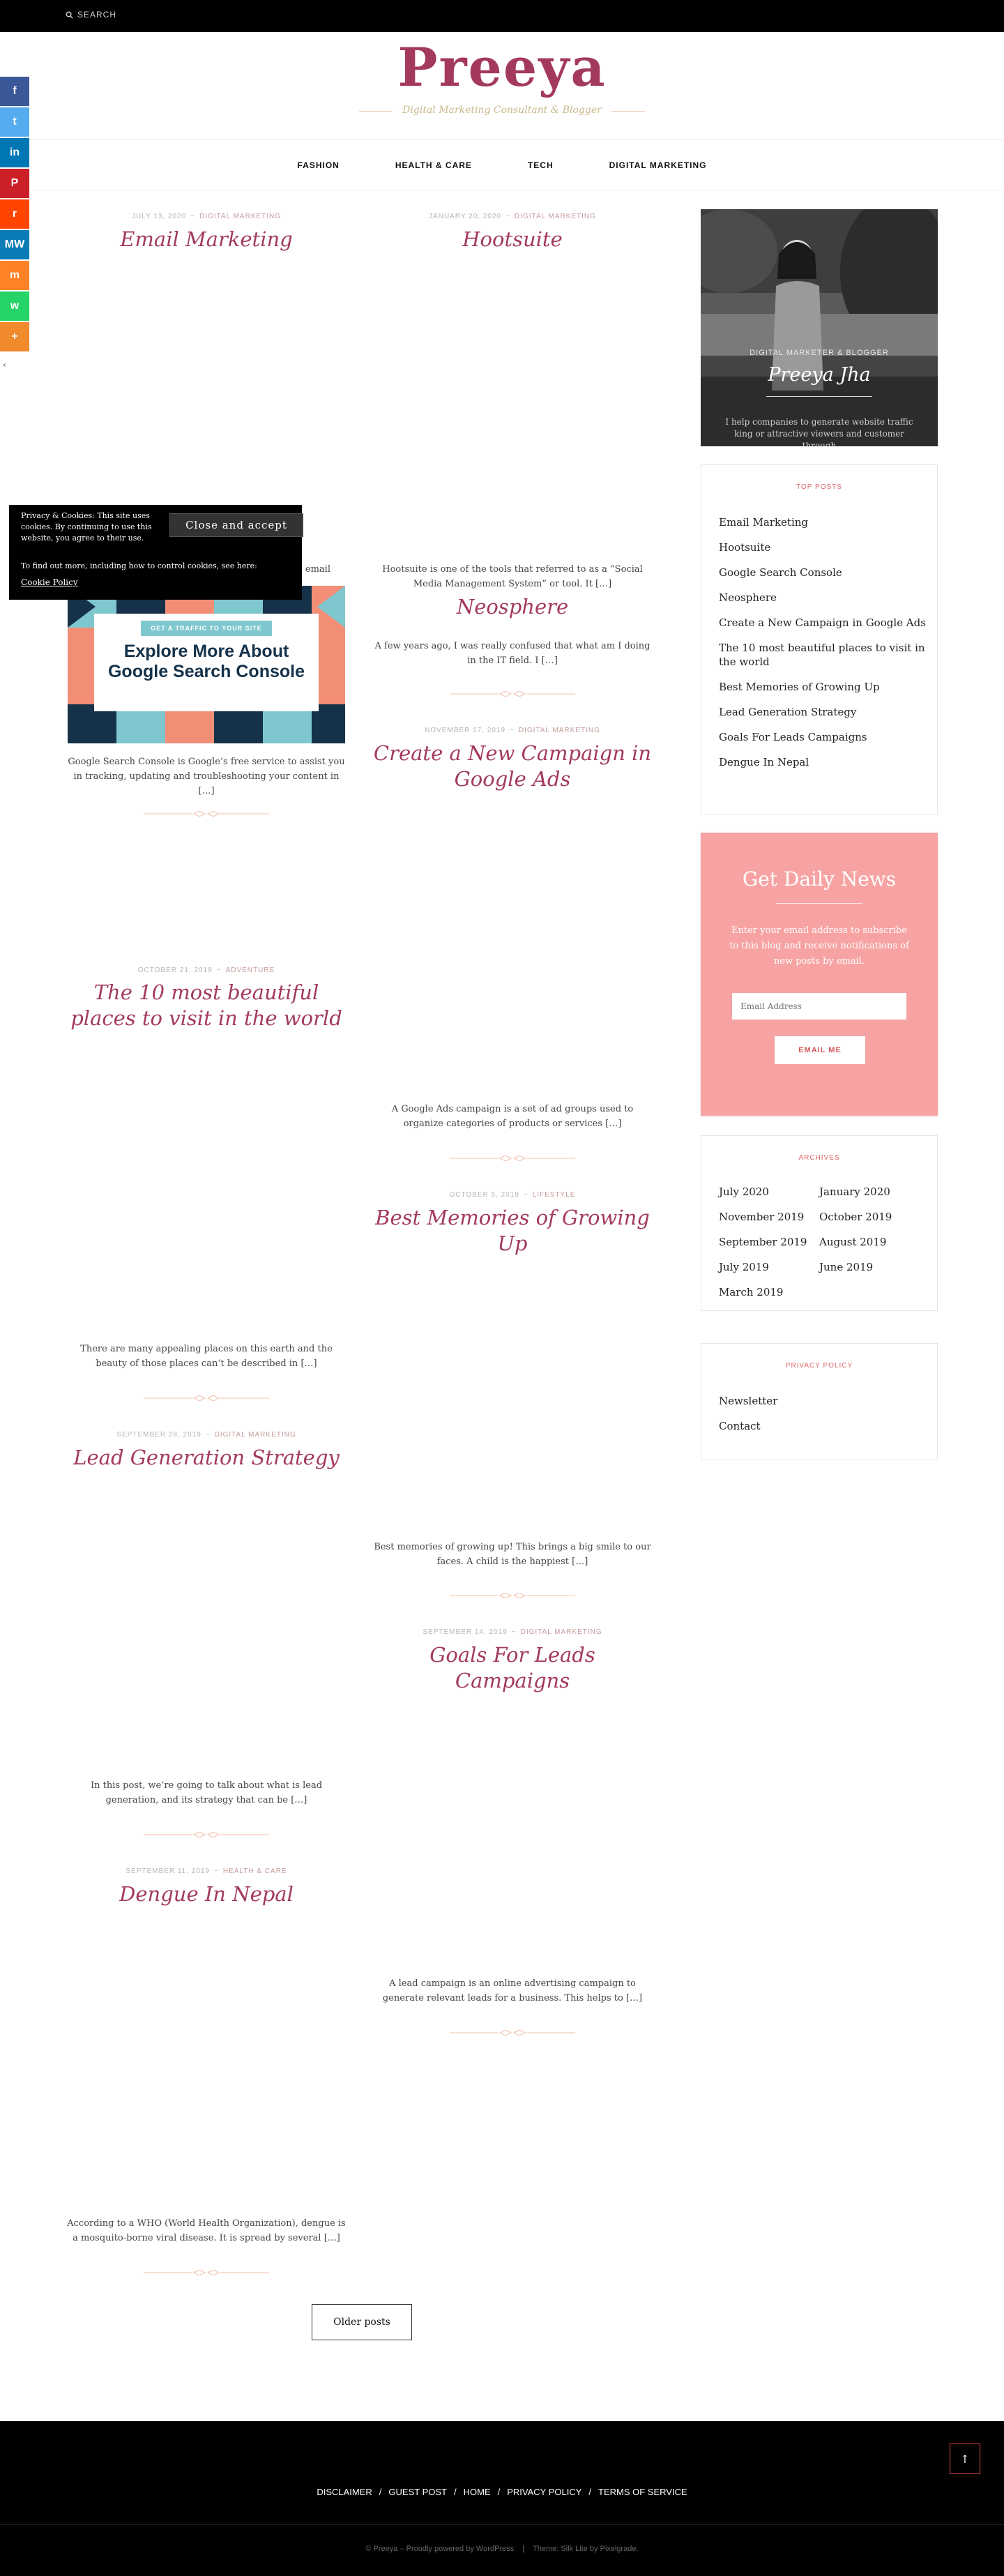  What do you see at coordinates (823, 1401) in the screenshot?
I see `privacy-link: Newsletter` at bounding box center [823, 1401].